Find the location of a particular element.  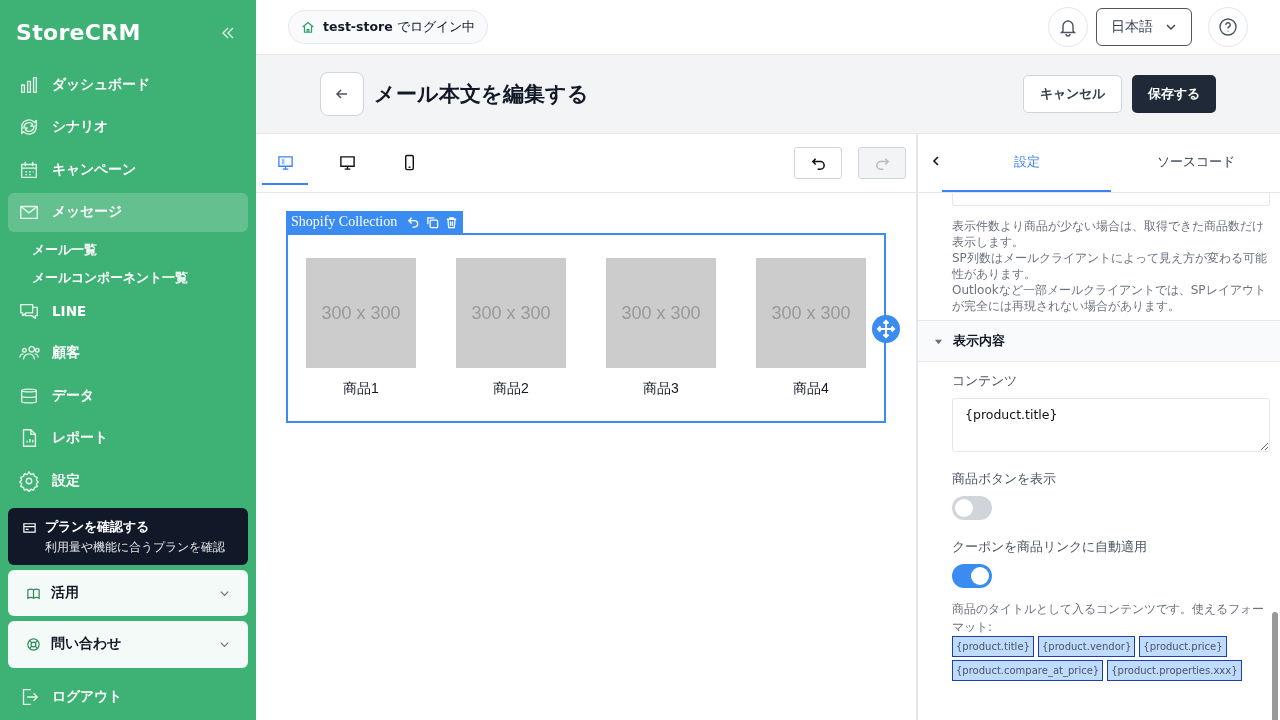

help-button is located at coordinates (1228, 27).